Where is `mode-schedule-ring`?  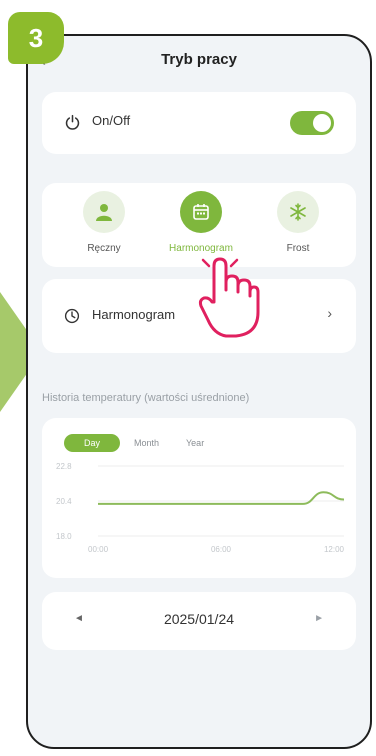
mode-schedule-ring is located at coordinates (201, 212).